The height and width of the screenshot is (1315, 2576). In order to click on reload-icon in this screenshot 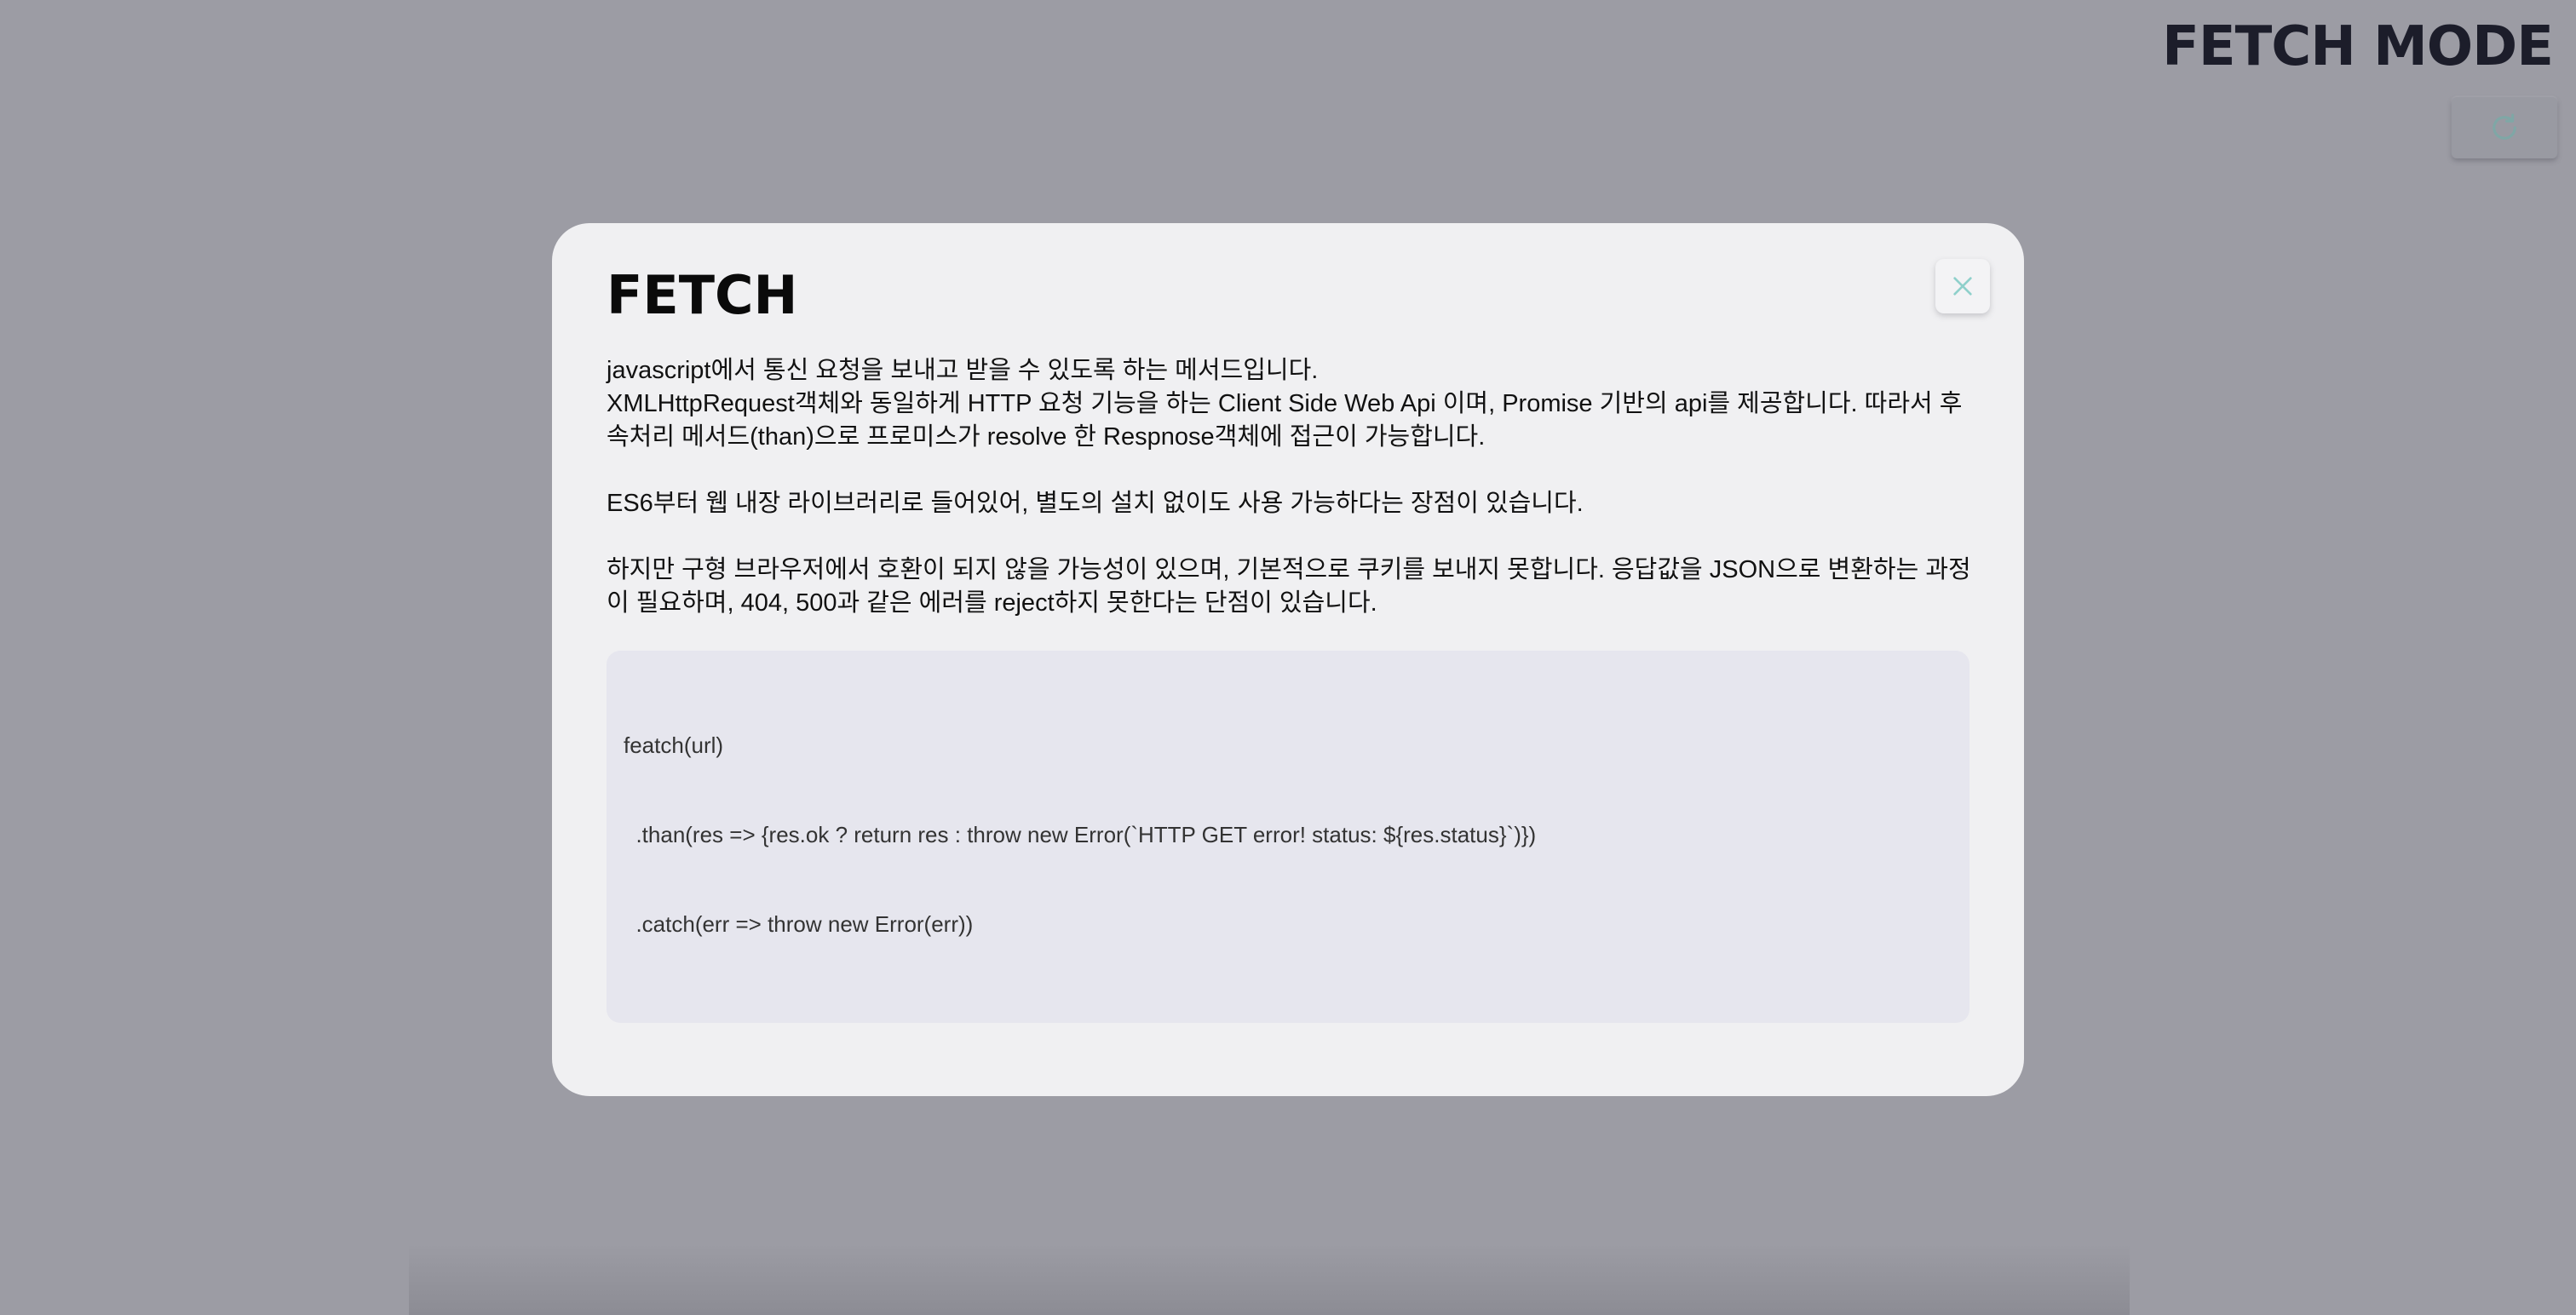, I will do `click(2504, 126)`.